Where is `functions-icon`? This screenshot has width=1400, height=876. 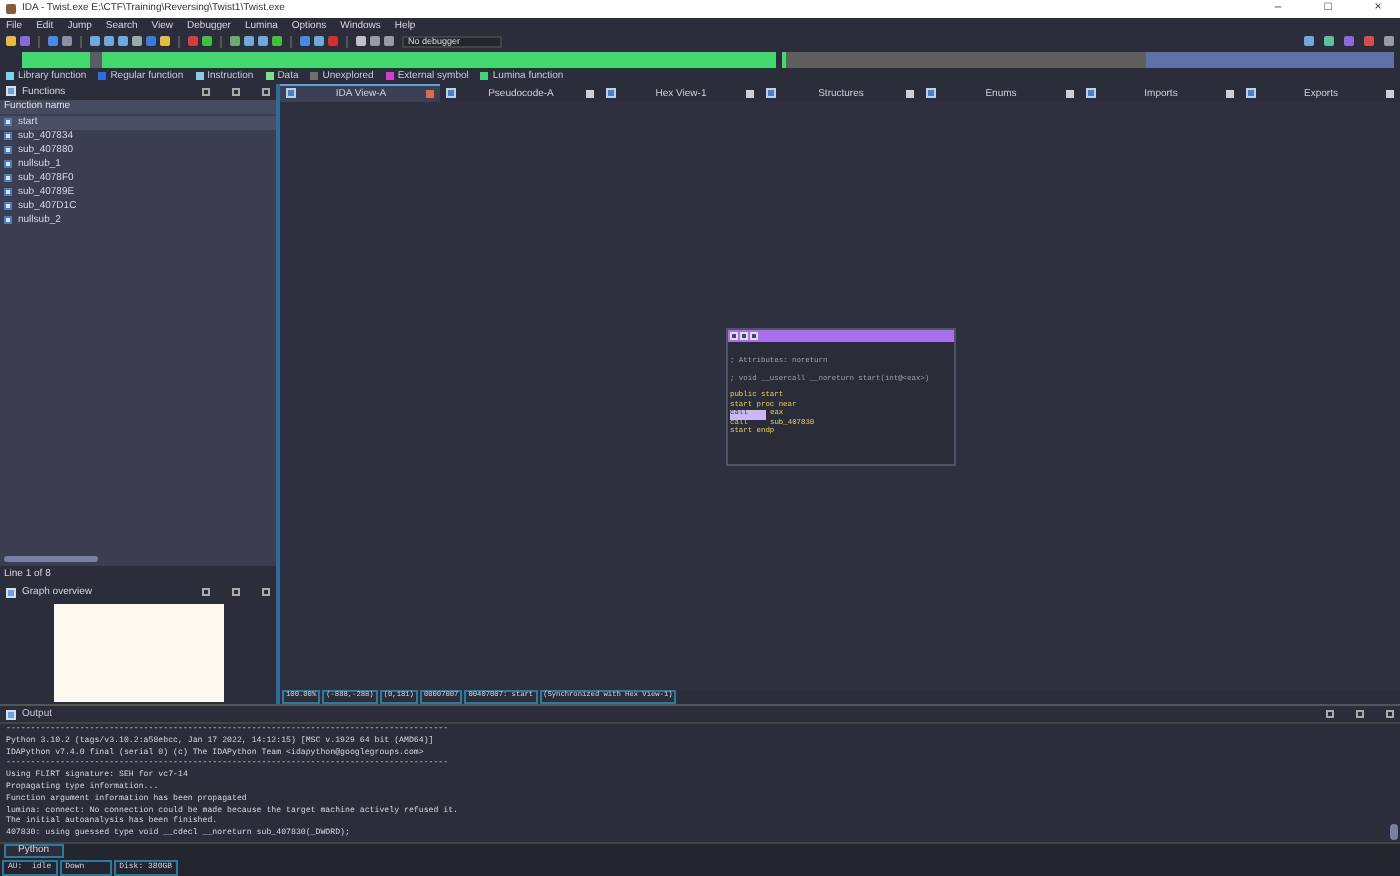
functions-icon is located at coordinates (11, 91).